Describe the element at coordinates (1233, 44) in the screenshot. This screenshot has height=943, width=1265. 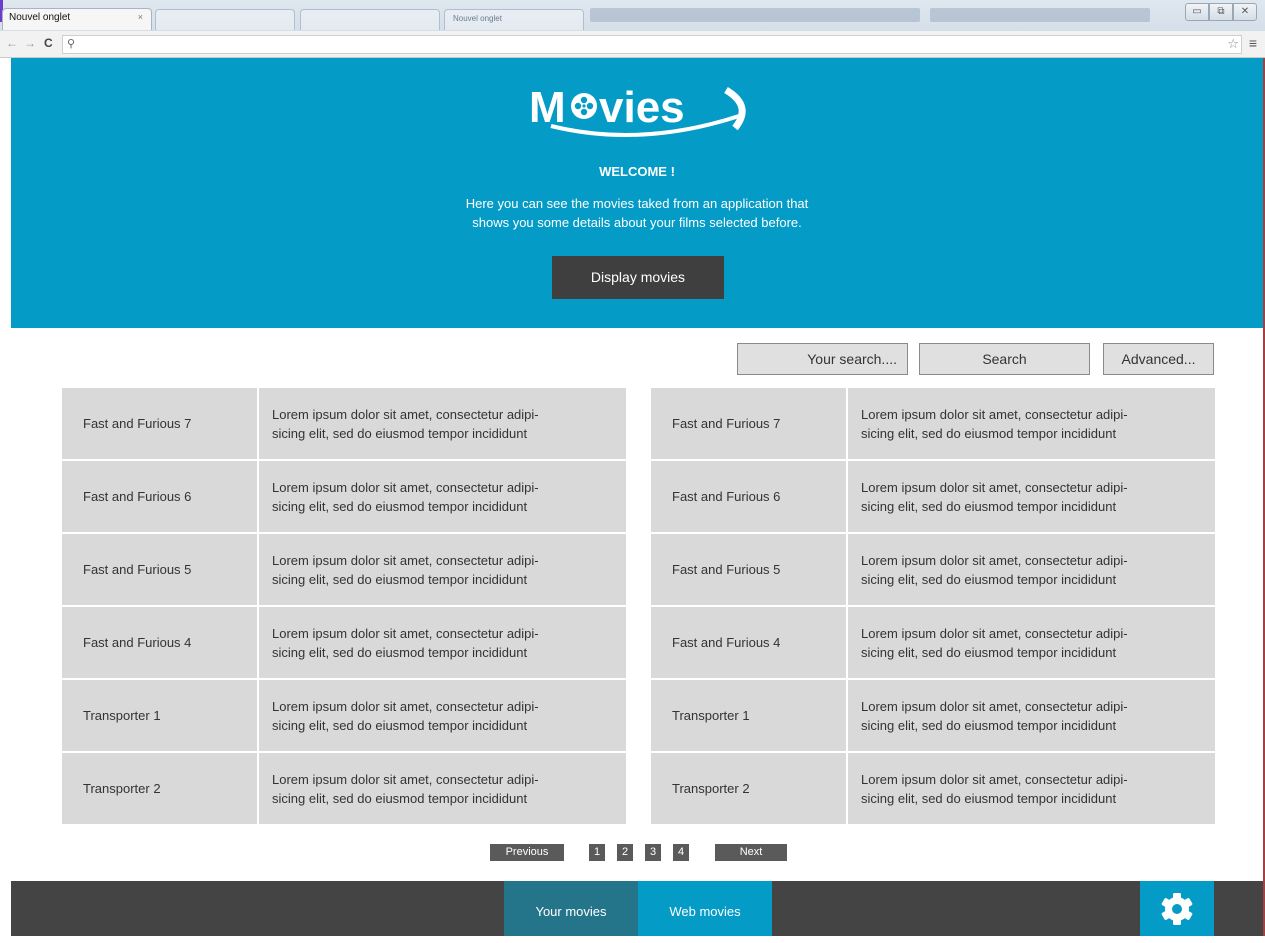
I see `bookmark-star-icon: ☆` at that location.